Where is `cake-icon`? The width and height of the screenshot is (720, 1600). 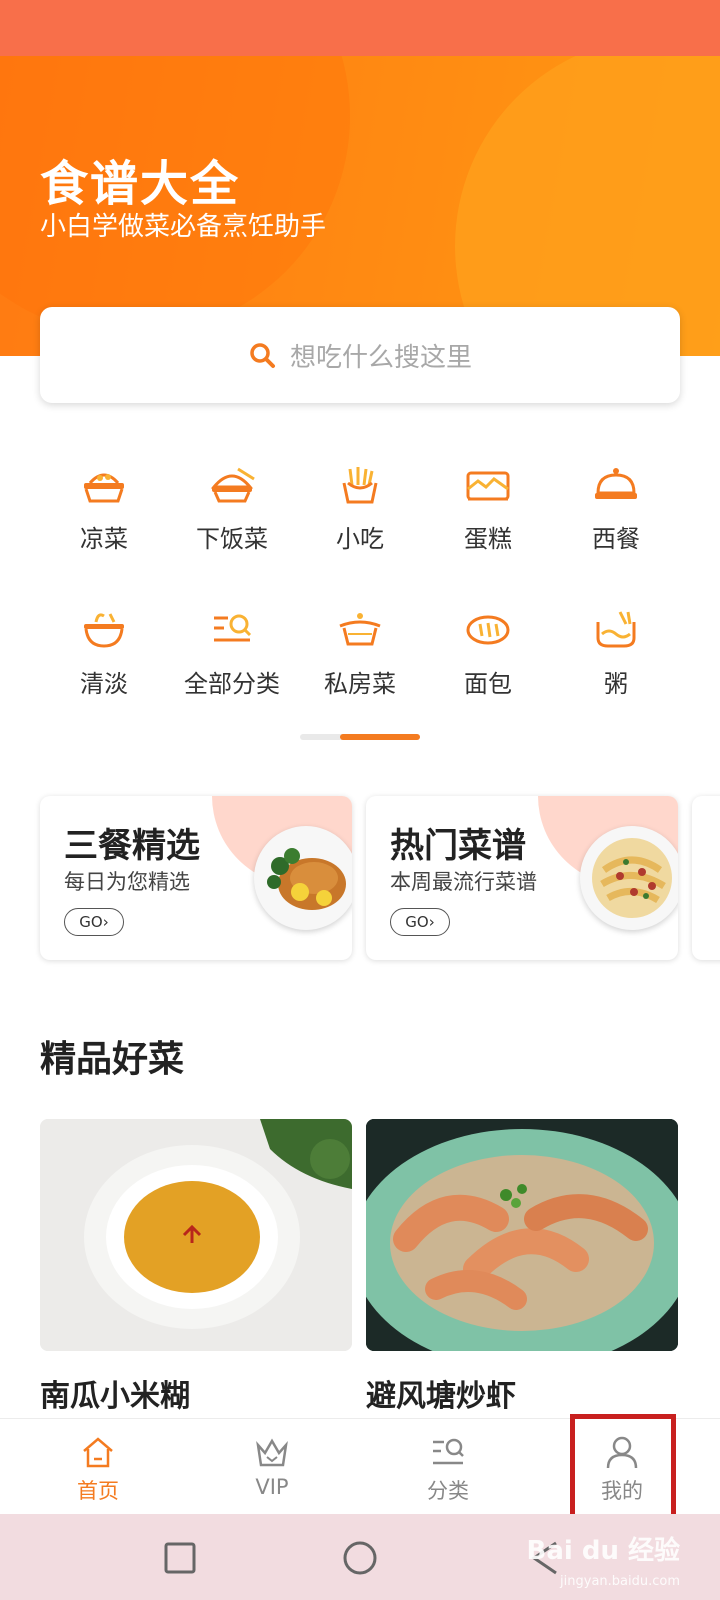
cake-icon is located at coordinates (488, 486).